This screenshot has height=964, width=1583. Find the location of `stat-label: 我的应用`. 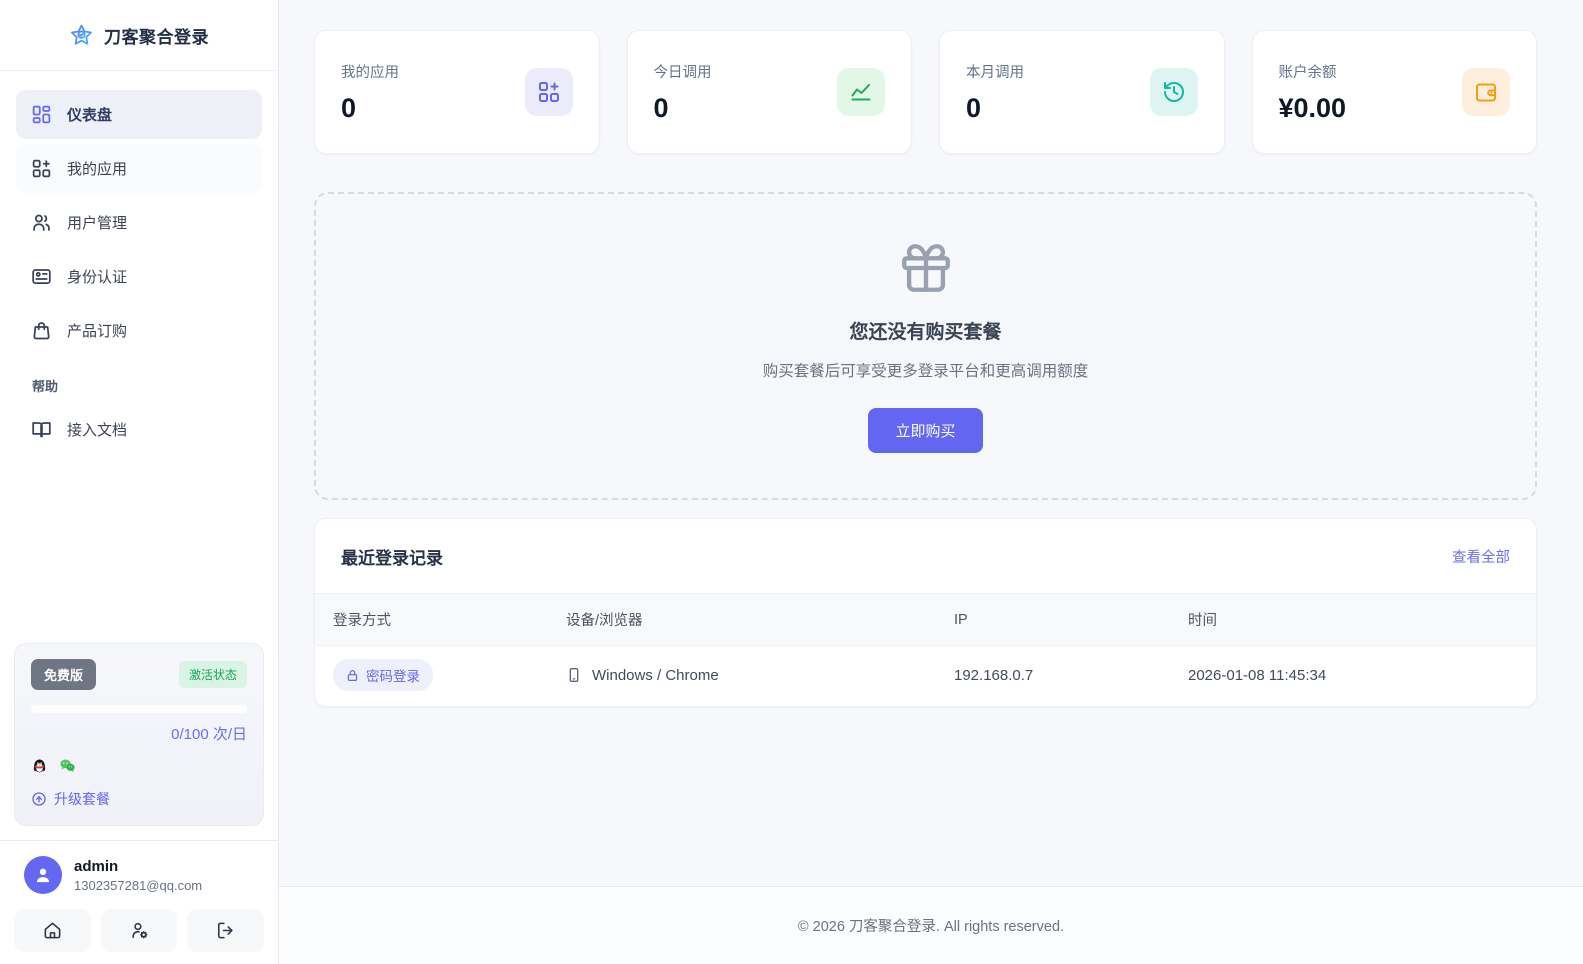

stat-label: 我的应用 is located at coordinates (370, 72).